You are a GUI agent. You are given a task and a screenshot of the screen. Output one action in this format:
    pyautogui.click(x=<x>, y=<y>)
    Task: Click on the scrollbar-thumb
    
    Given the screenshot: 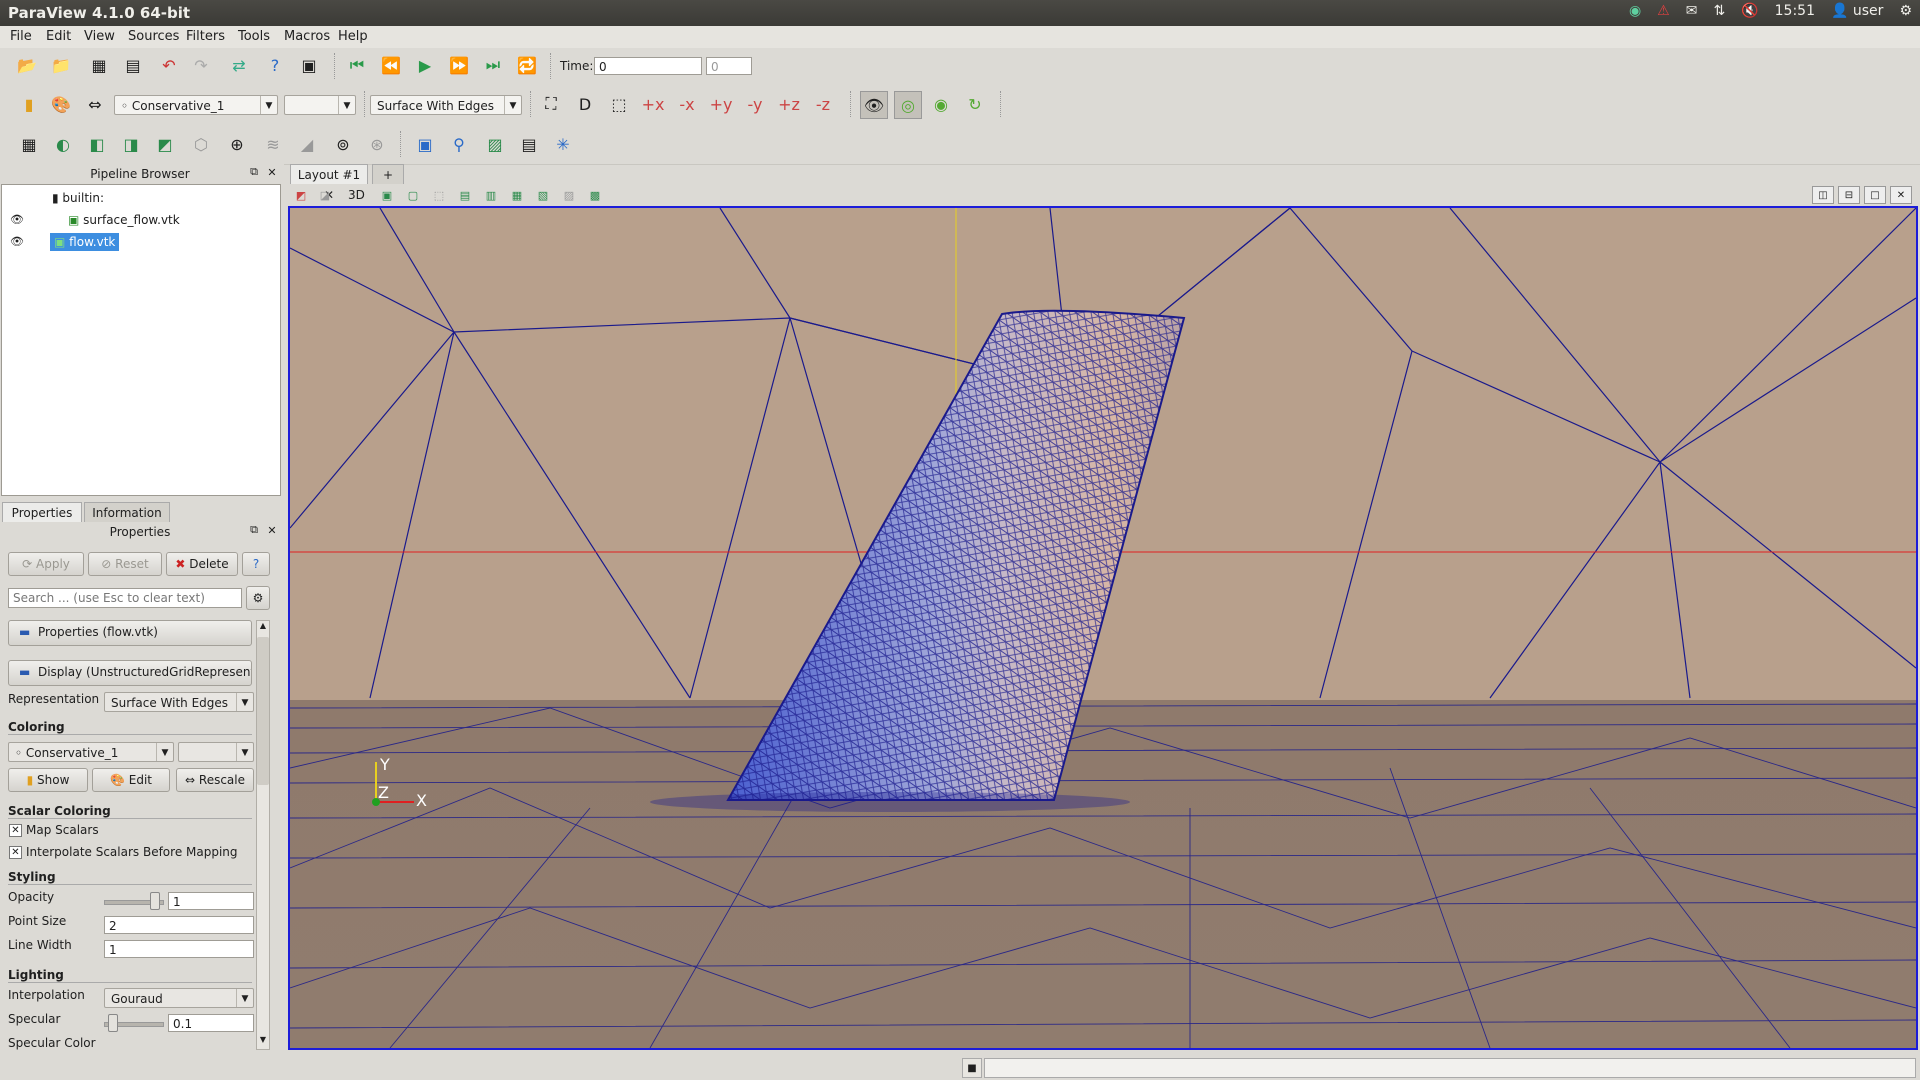 What is the action you would take?
    pyautogui.click(x=263, y=711)
    